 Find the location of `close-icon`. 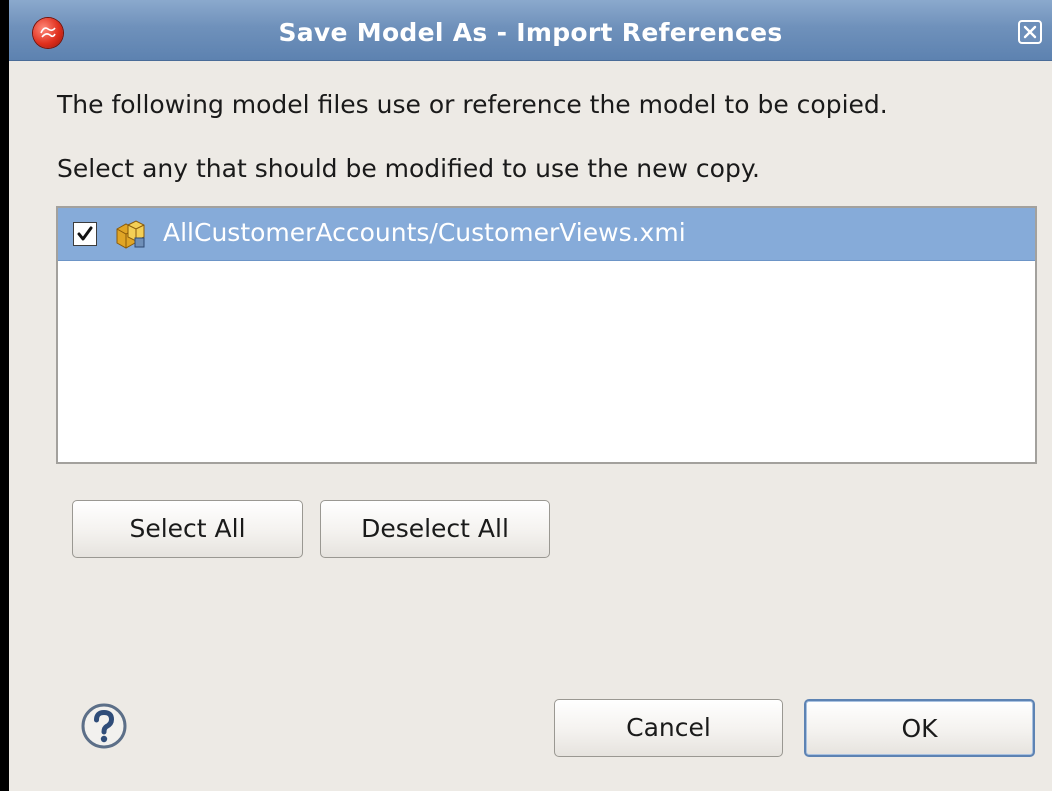

close-icon is located at coordinates (1030, 32).